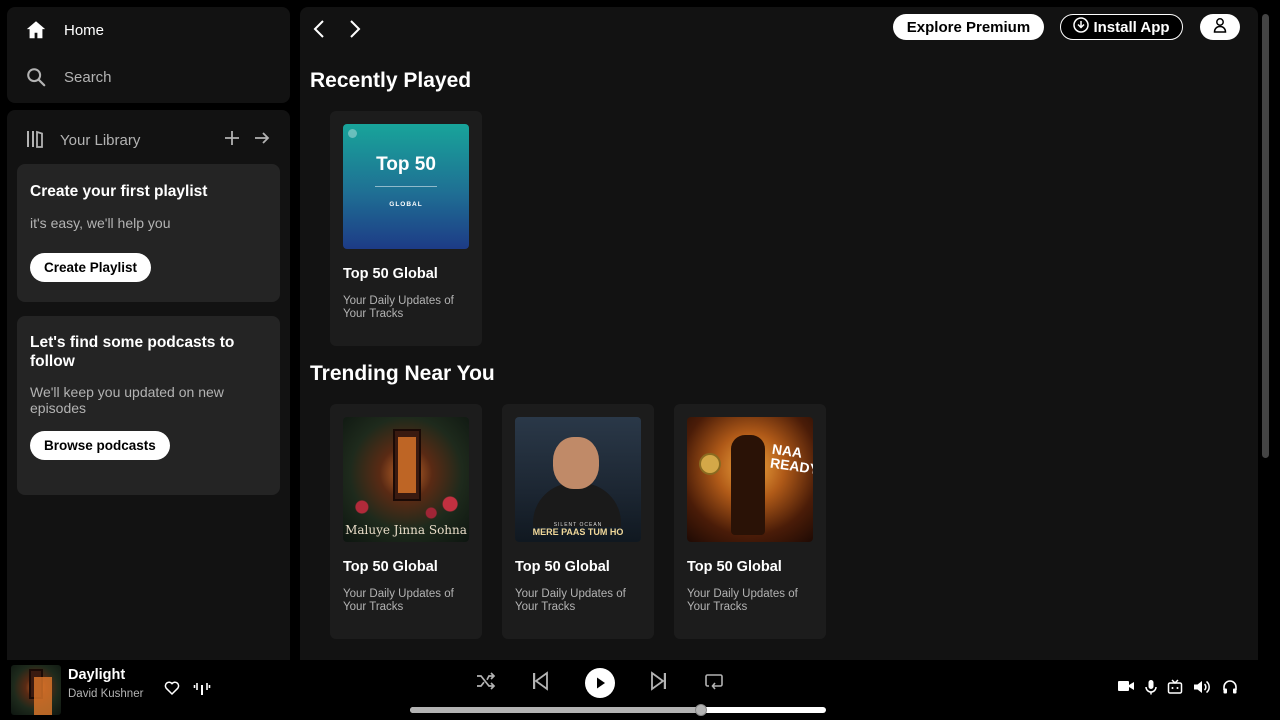 The image size is (1280, 720). Describe the element at coordinates (232, 140) in the screenshot. I see `plus-icon` at that location.